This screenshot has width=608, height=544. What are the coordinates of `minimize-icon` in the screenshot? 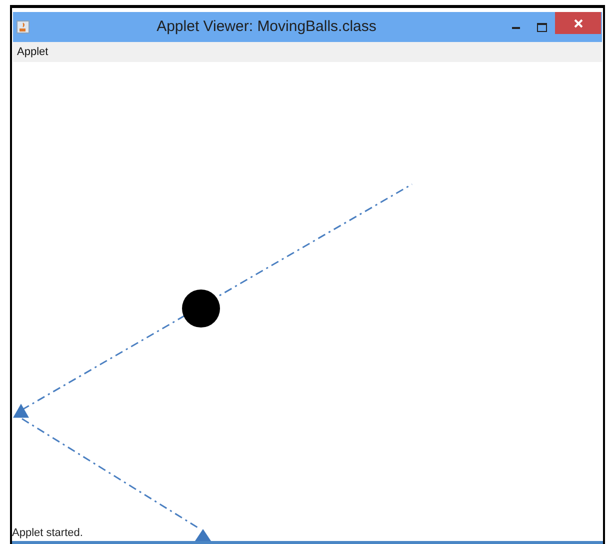 It's located at (516, 27).